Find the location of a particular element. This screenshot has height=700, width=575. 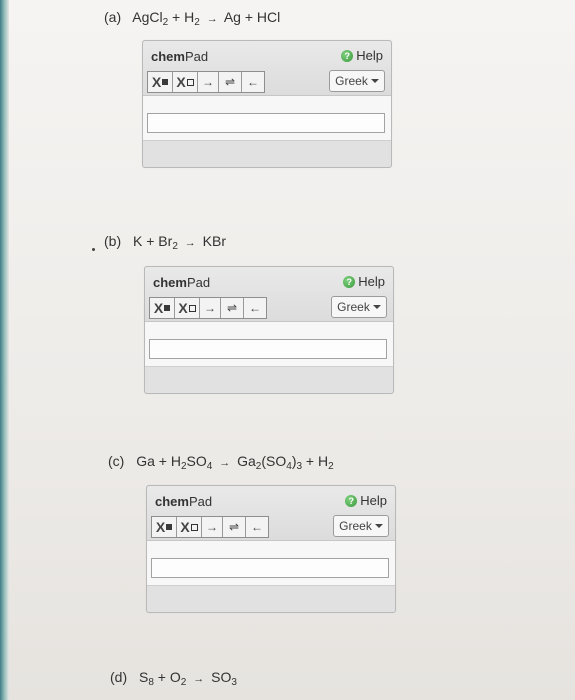

question-b: (b) K + Br2 → KBr is located at coordinates (165, 242).